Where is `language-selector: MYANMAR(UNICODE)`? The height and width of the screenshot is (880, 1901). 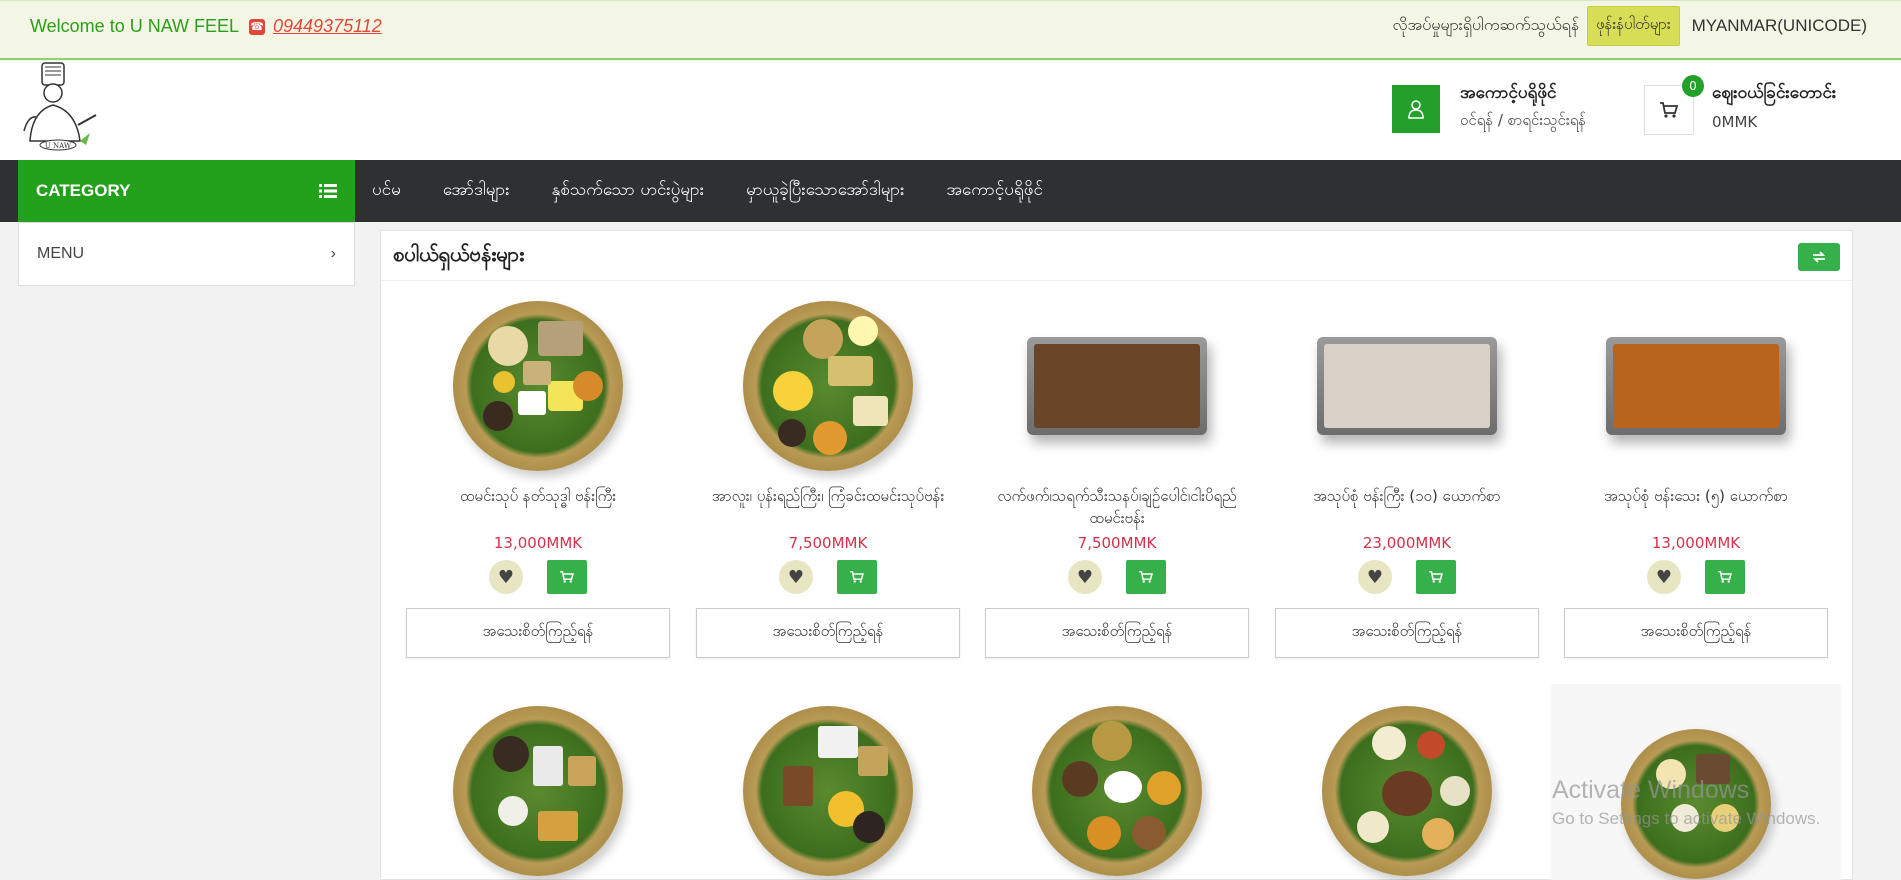
language-selector: MYANMAR(UNICODE) is located at coordinates (1779, 26).